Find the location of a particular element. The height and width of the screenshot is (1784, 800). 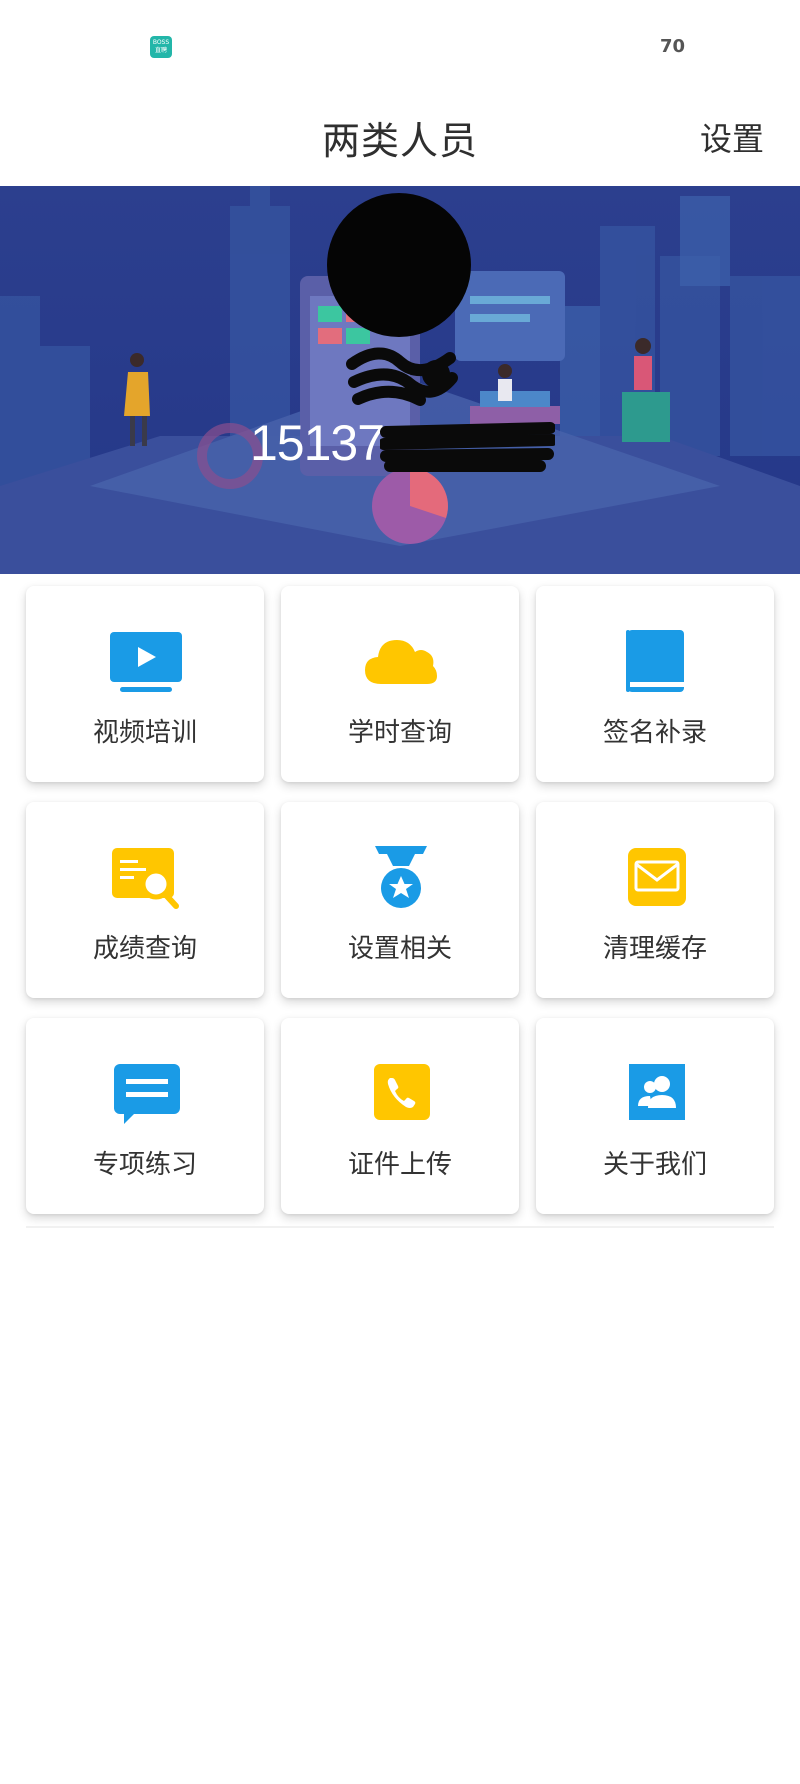

menu-tile-study-hours: 学时查询 is located at coordinates (400, 684).